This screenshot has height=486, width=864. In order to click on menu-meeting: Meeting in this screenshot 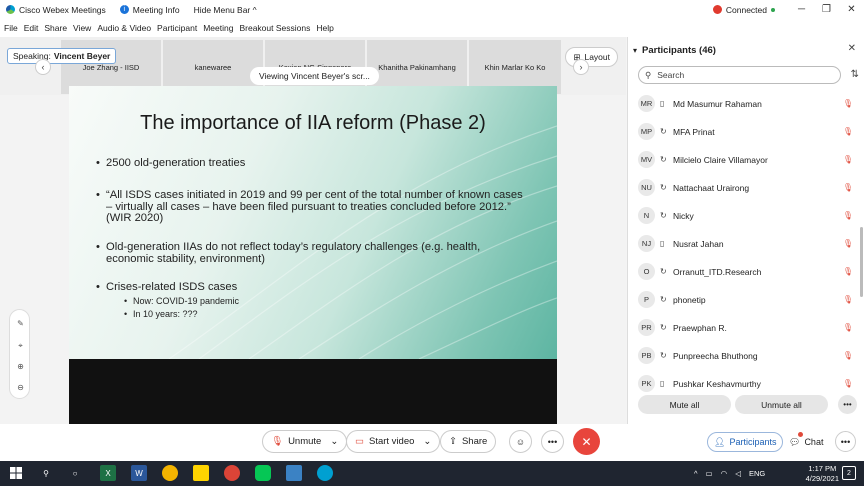, I will do `click(218, 28)`.